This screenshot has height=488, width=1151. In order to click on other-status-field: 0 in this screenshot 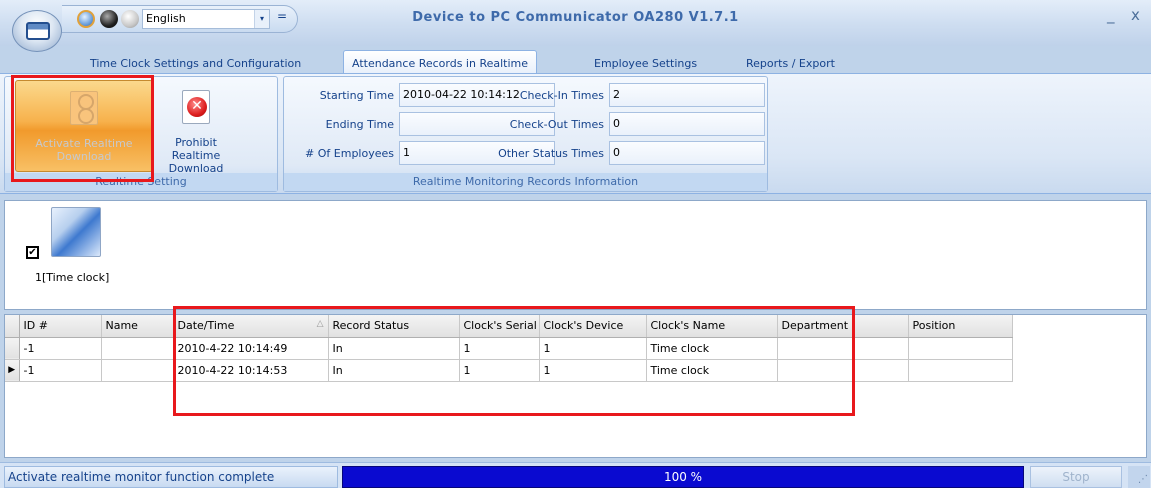, I will do `click(687, 153)`.